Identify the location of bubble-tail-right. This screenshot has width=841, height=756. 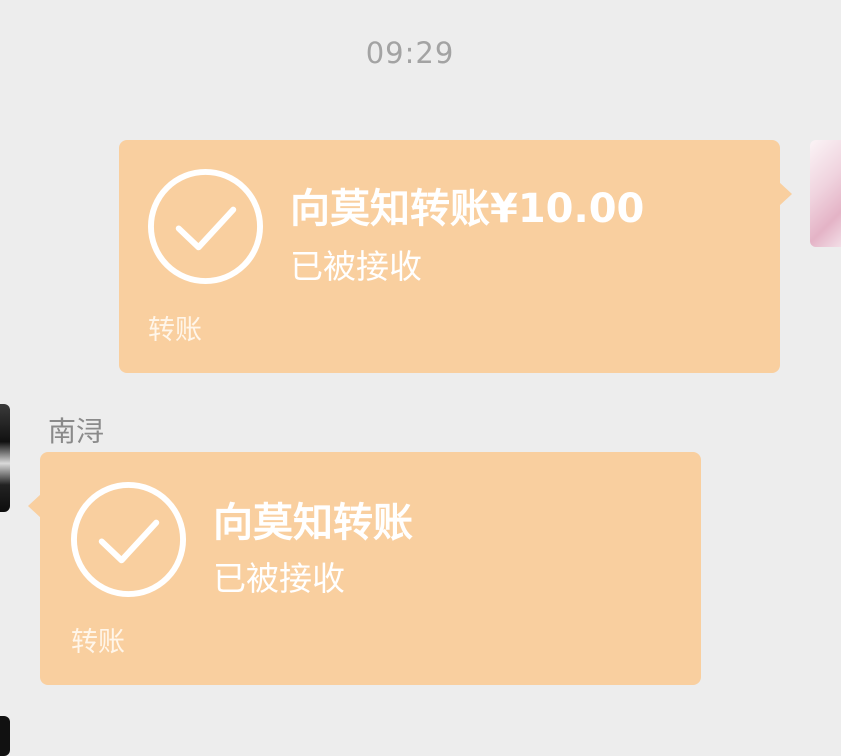
(785, 194).